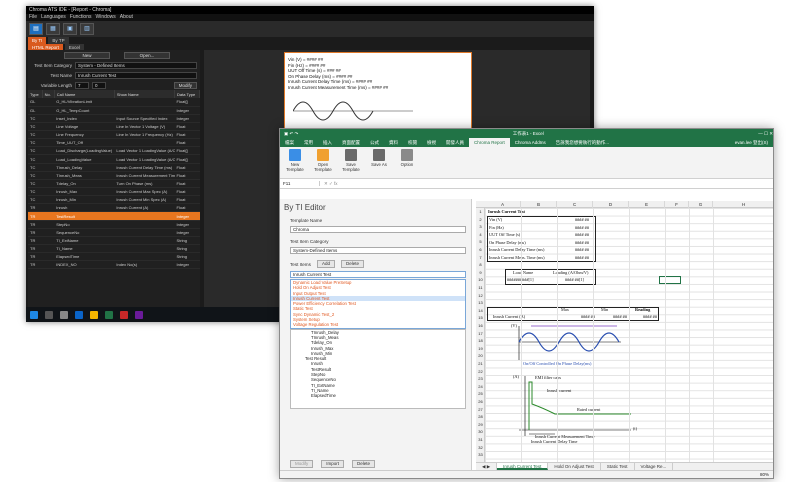 The image size is (799, 482). I want to click on ribbon-tab: 頁面配置, so click(351, 142).